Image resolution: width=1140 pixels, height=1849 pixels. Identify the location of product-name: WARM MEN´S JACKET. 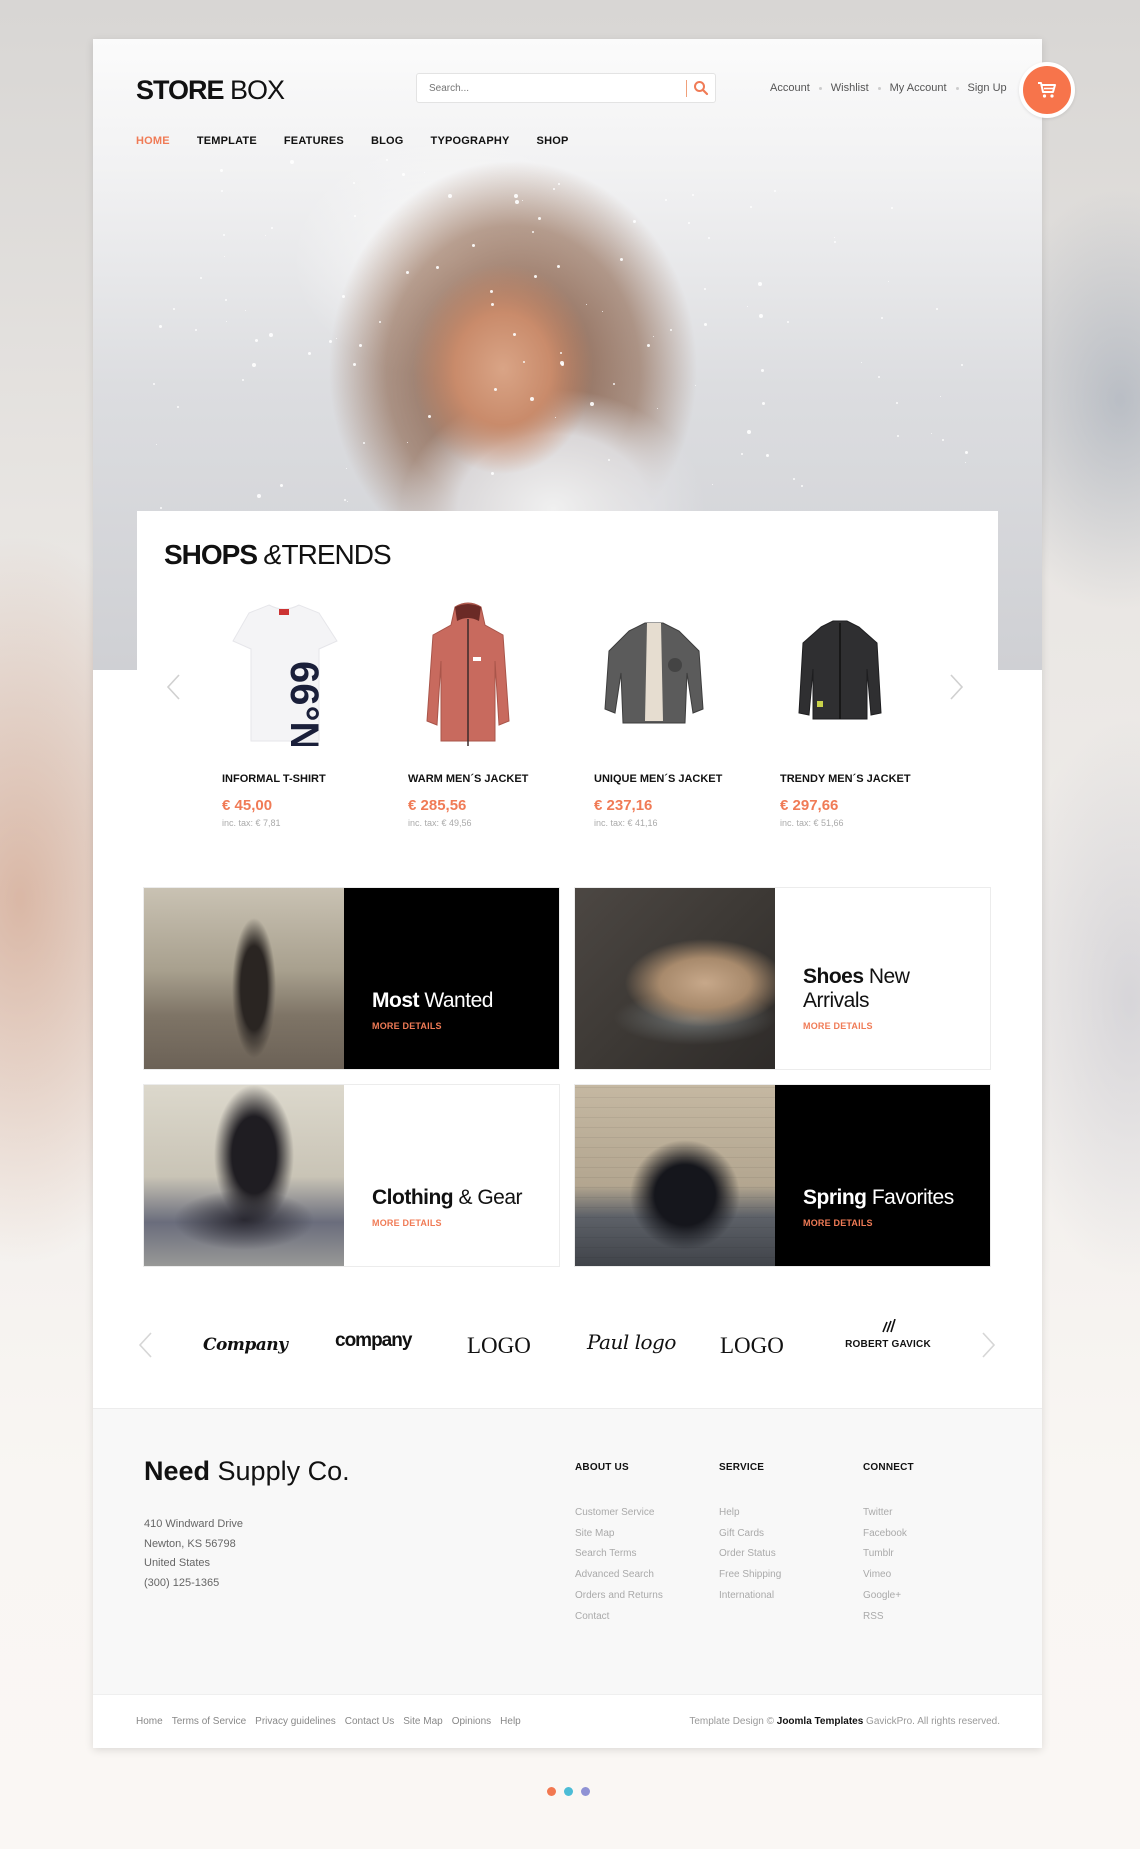
(468, 779).